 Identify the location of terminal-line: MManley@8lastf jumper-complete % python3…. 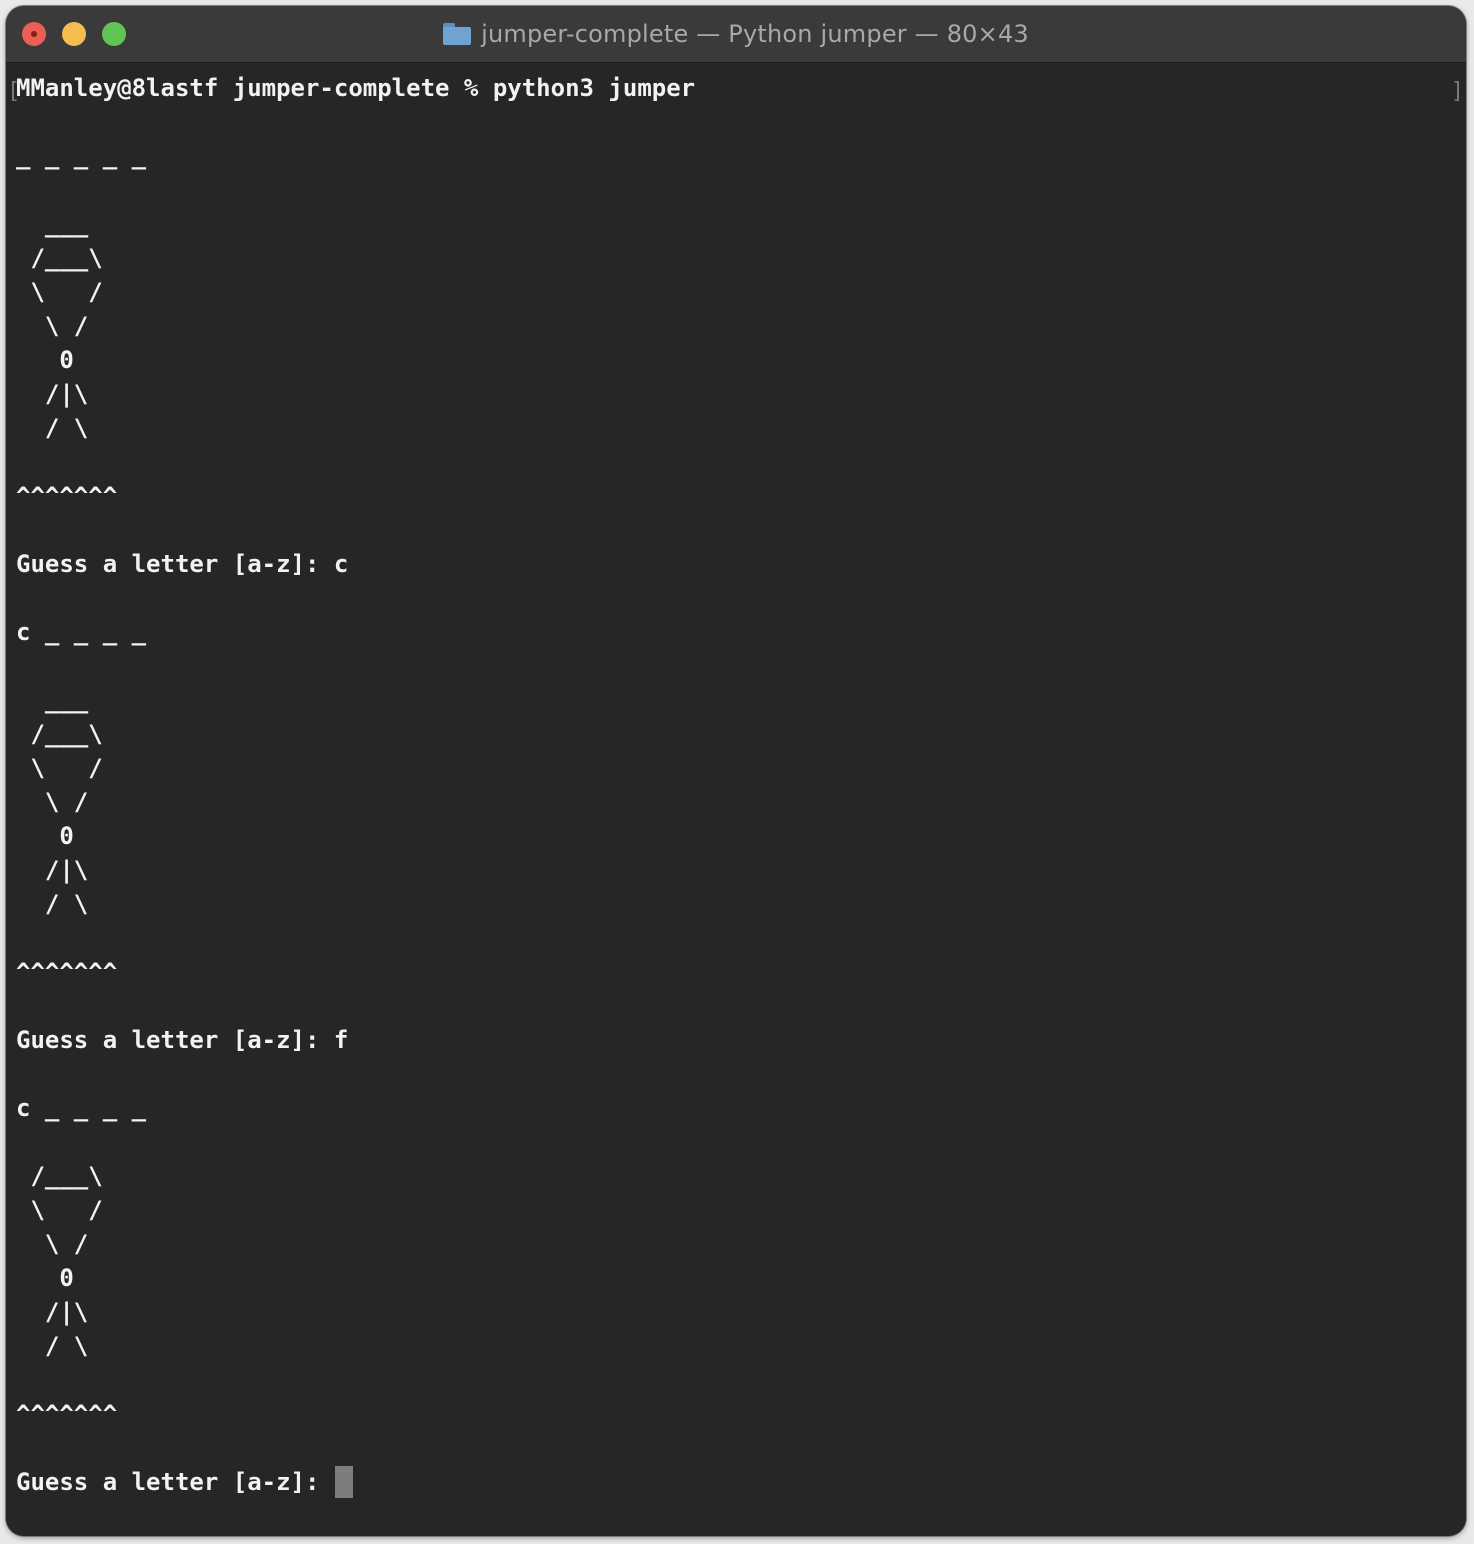
(355, 88).